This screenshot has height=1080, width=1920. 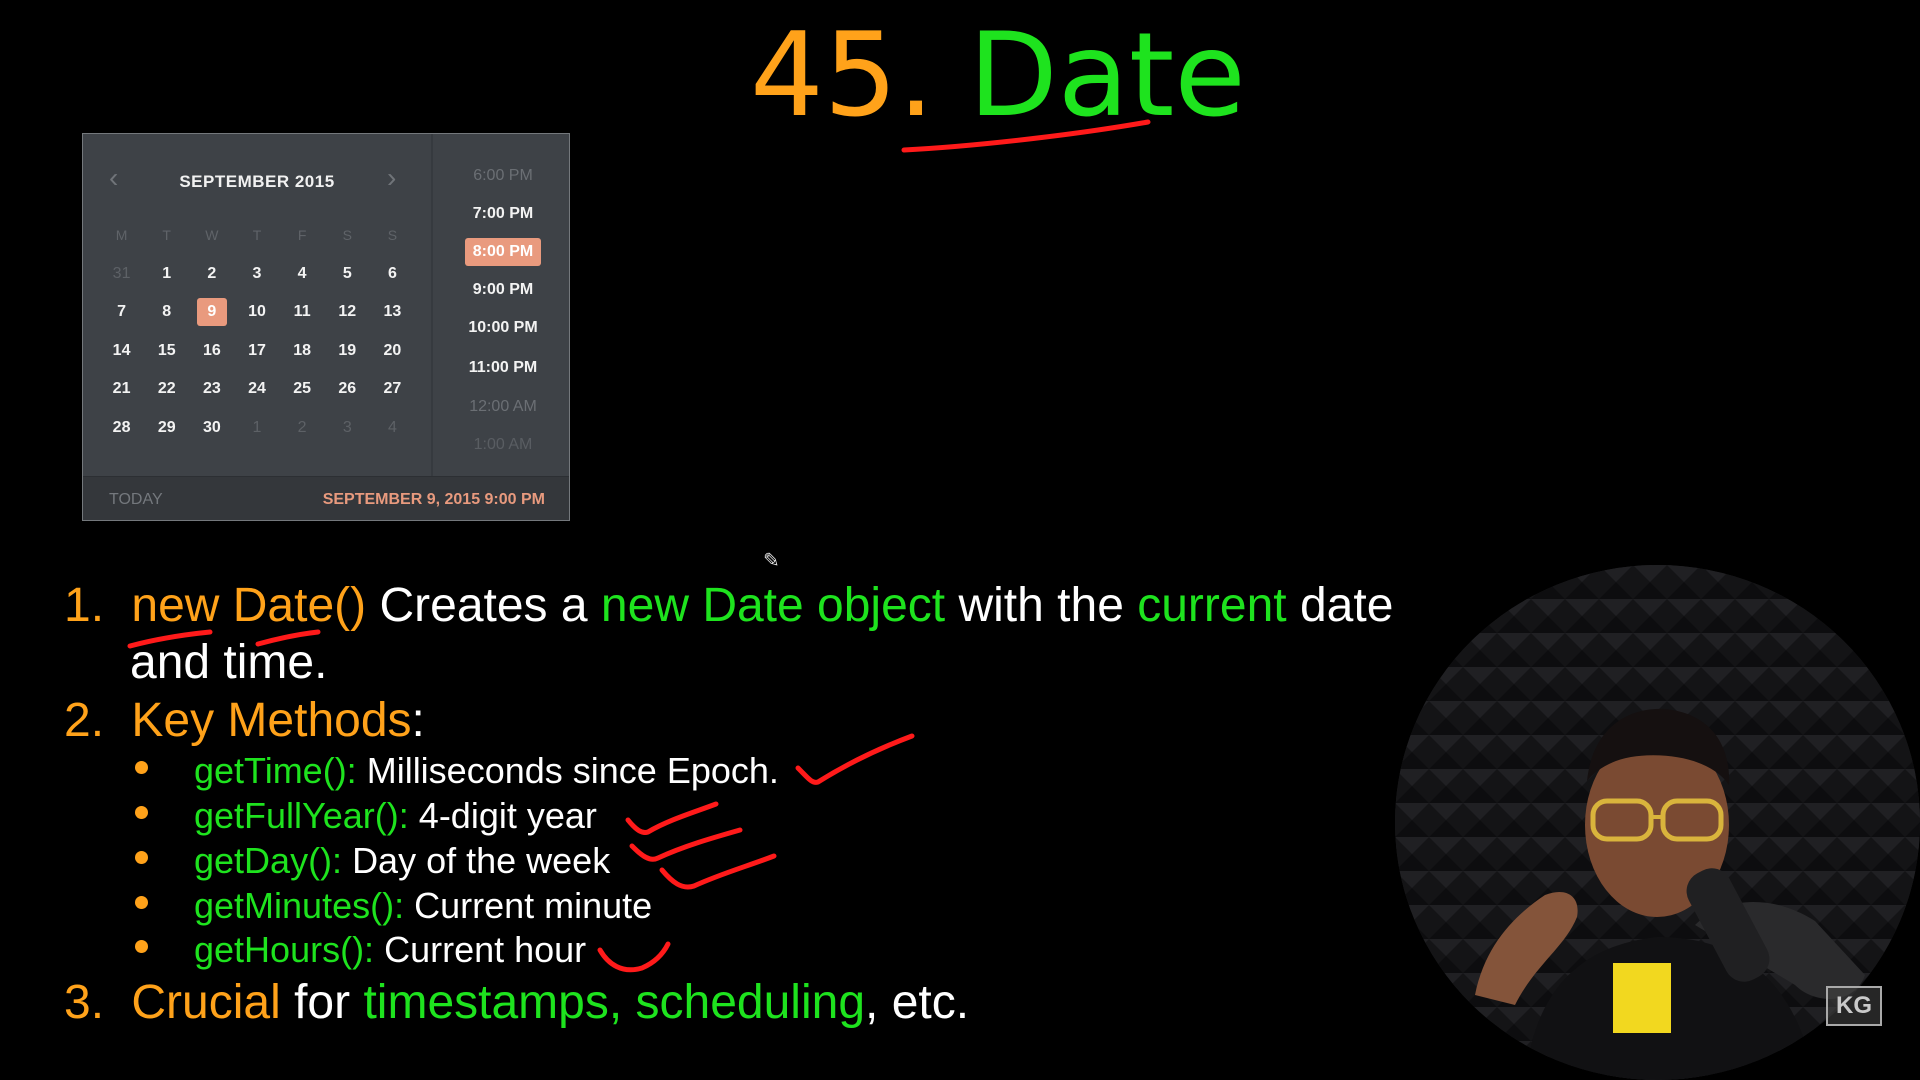 What do you see at coordinates (249, 605) in the screenshot?
I see `code-new-date: new Date()` at bounding box center [249, 605].